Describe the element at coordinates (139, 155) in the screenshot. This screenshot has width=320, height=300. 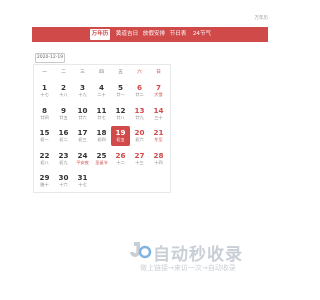
I see `day-number: 27` at that location.